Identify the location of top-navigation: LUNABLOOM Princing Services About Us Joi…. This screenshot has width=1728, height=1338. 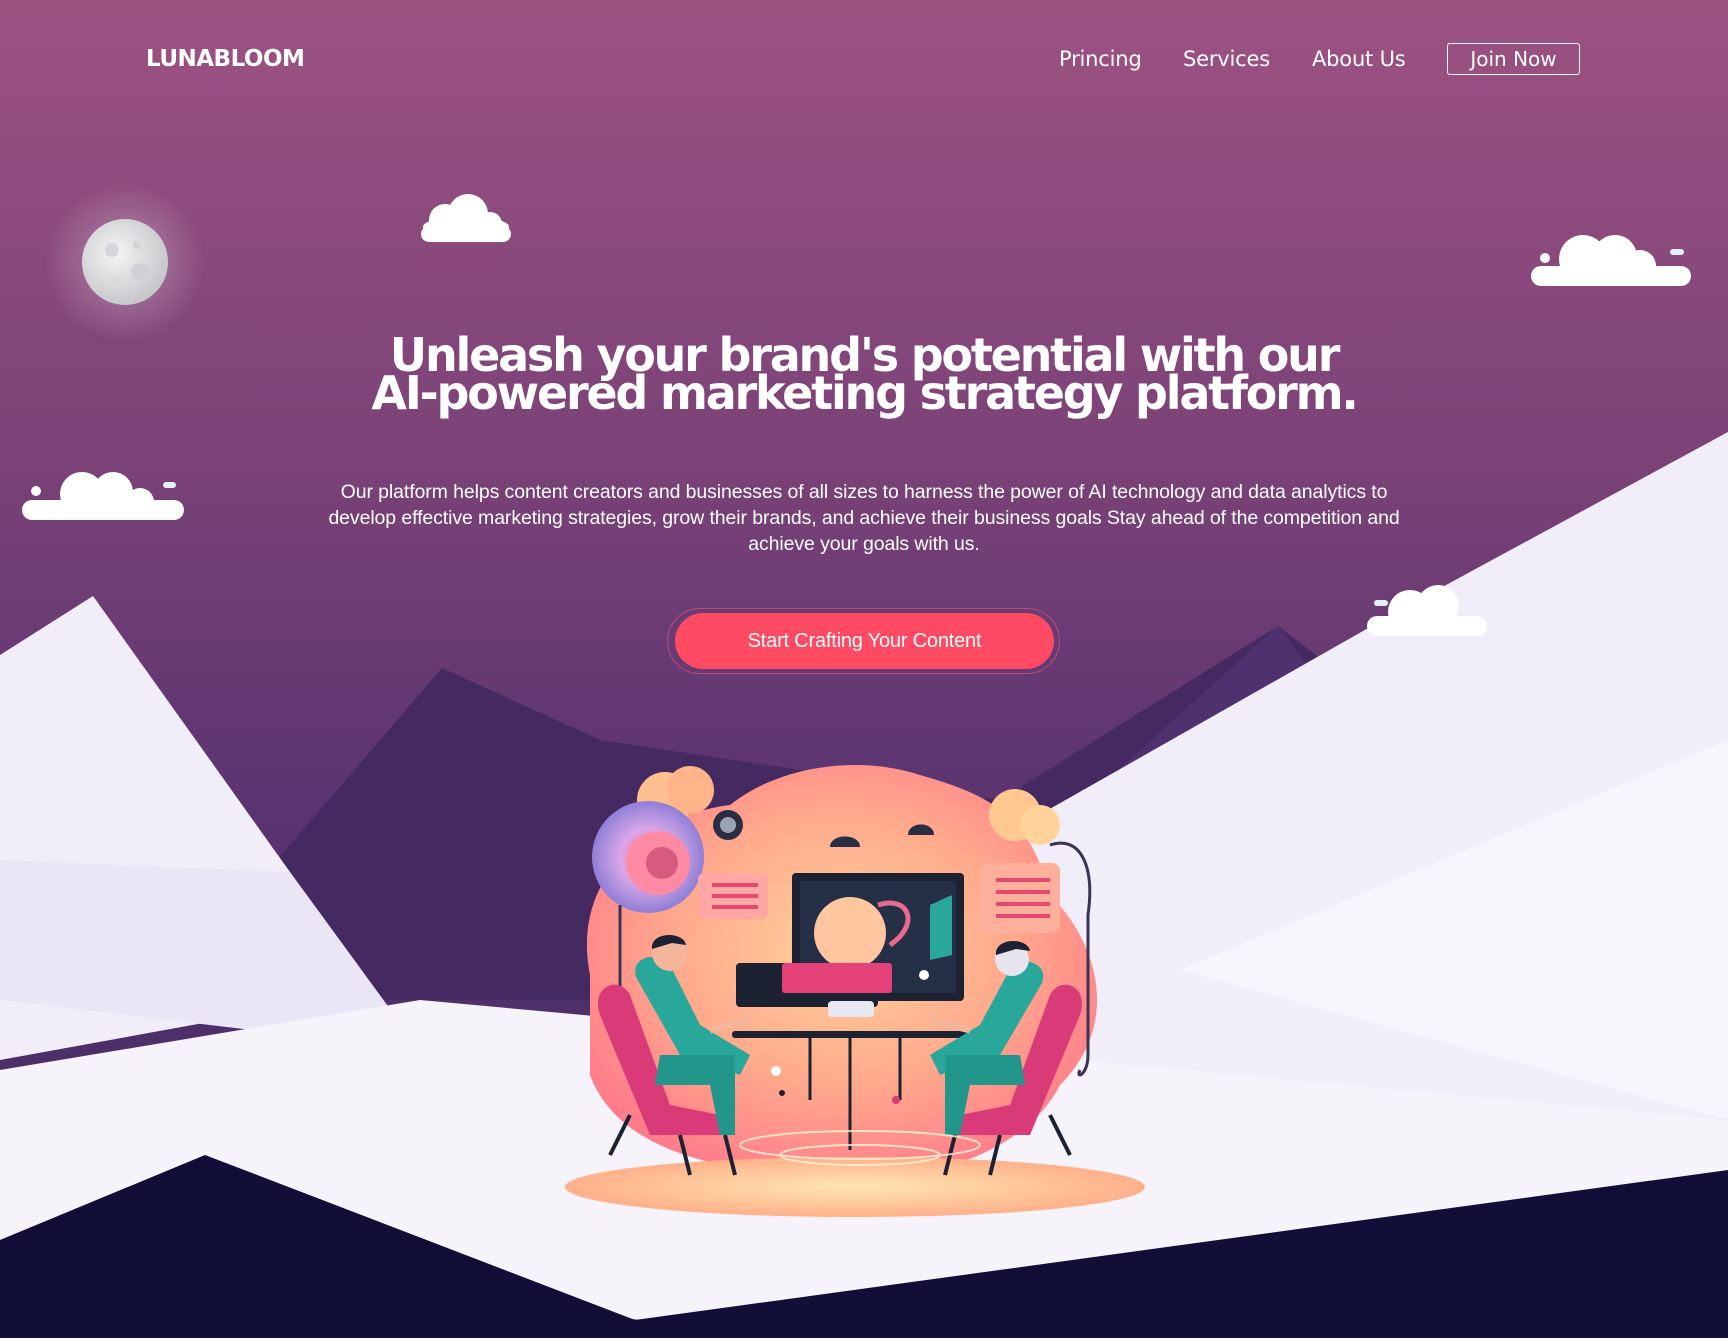
(864, 61).